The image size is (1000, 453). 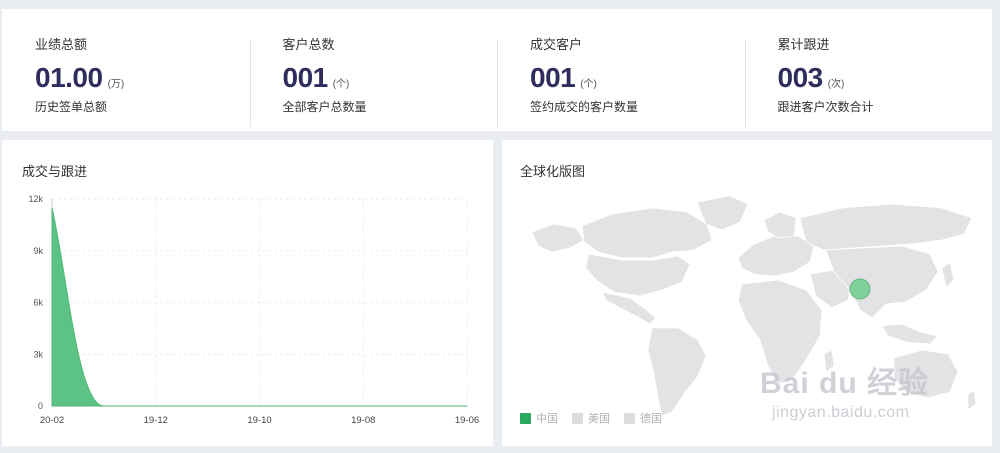 What do you see at coordinates (35, 199) in the screenshot?
I see `y-tick-label: 12k` at bounding box center [35, 199].